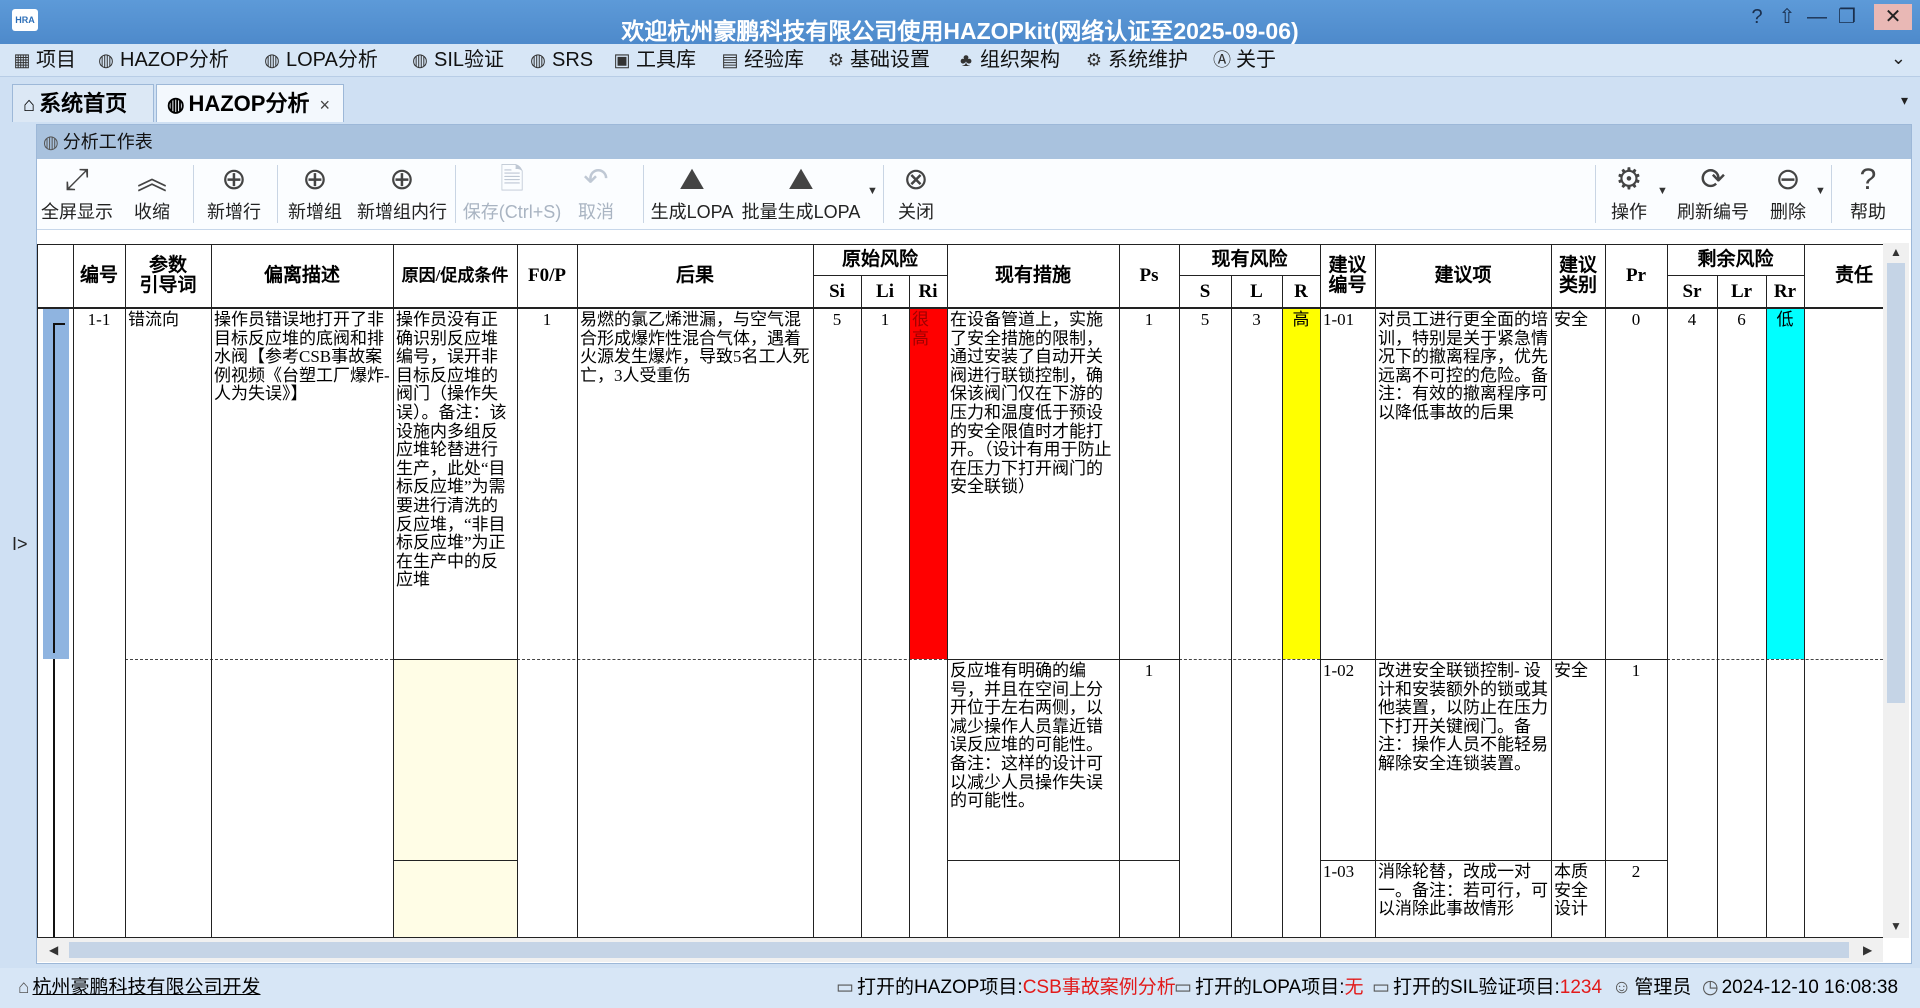  I want to click on menu-item-maintenance: ⚙ 系统维护, so click(1136, 60).